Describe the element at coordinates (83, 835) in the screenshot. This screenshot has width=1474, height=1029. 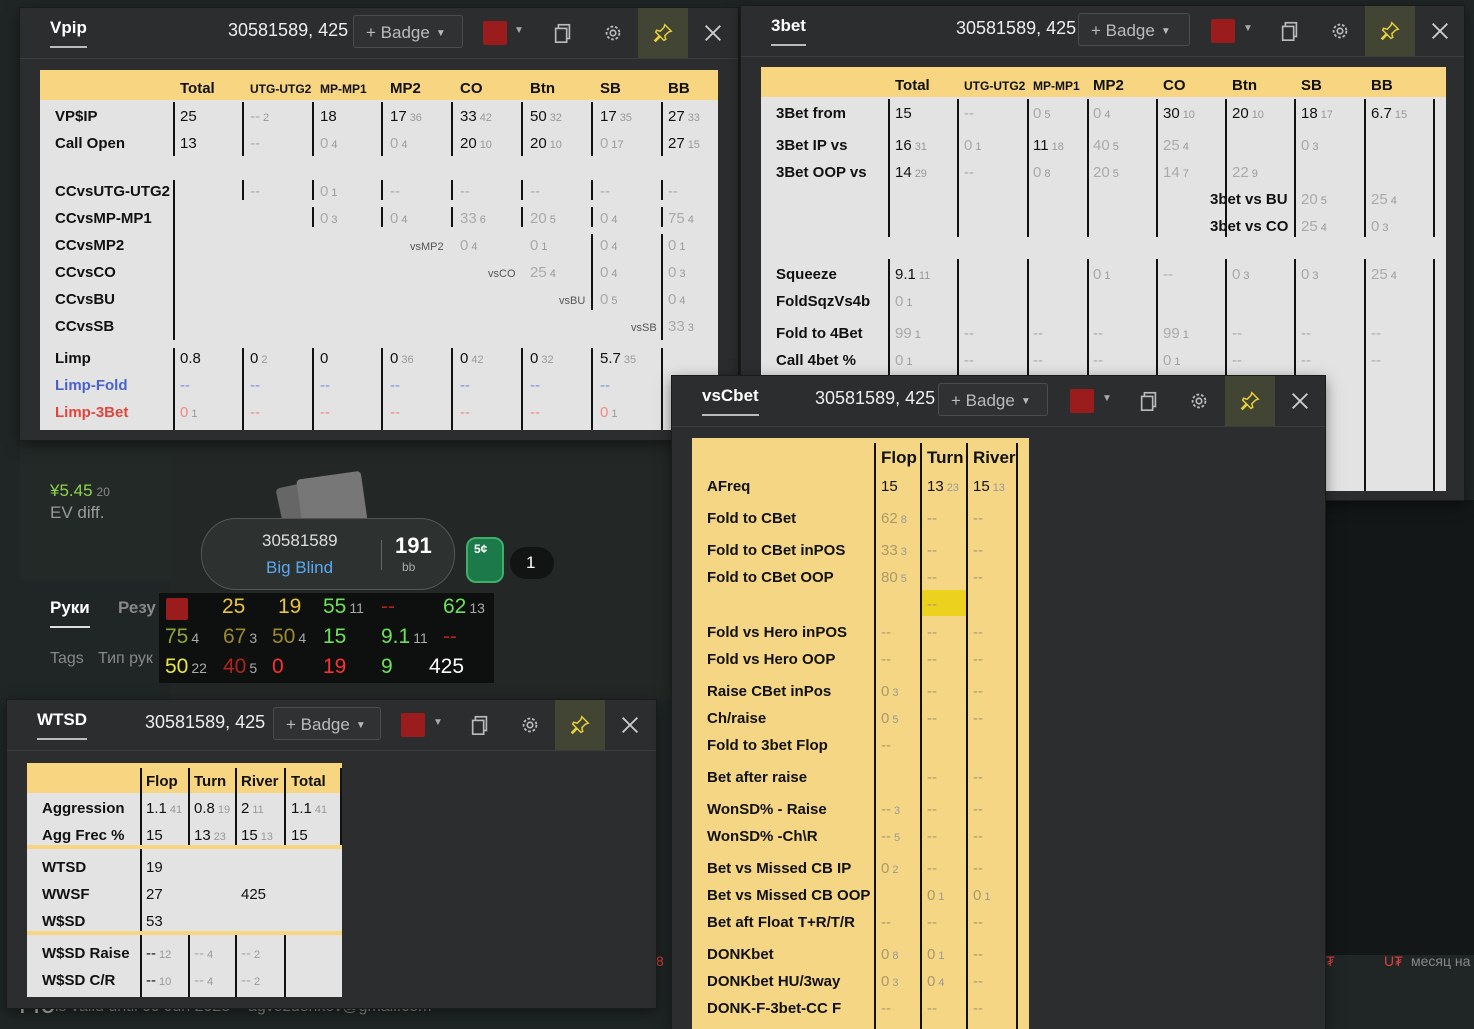
I see `row-label: Agg Frec %` at that location.